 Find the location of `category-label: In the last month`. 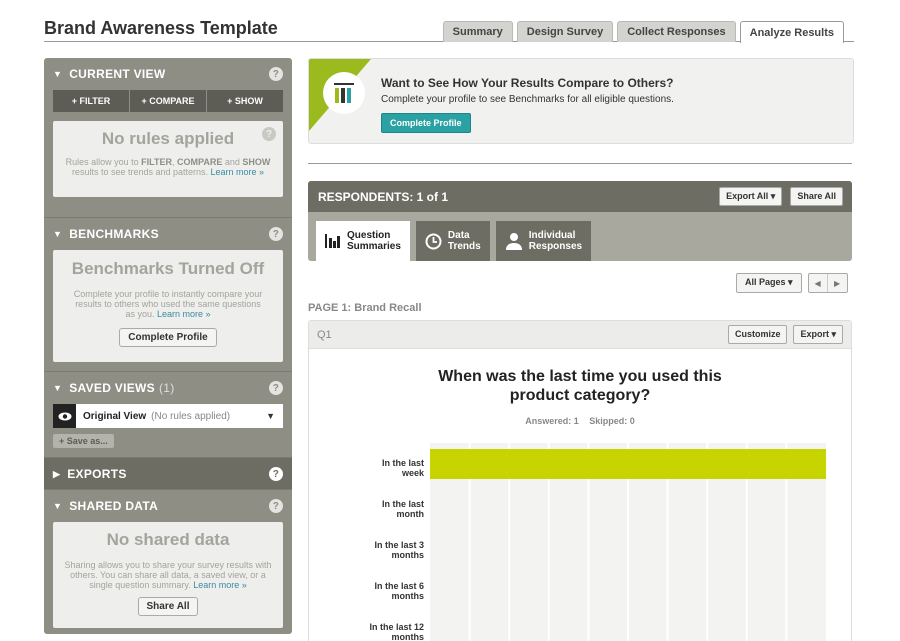

category-label: In the last month is located at coordinates (403, 509).